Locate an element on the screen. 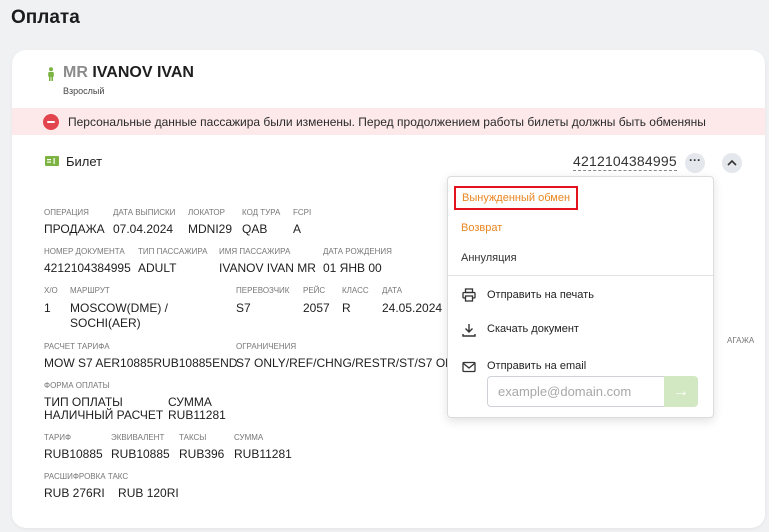  menu-item-email: Отправить на email is located at coordinates (537, 366).